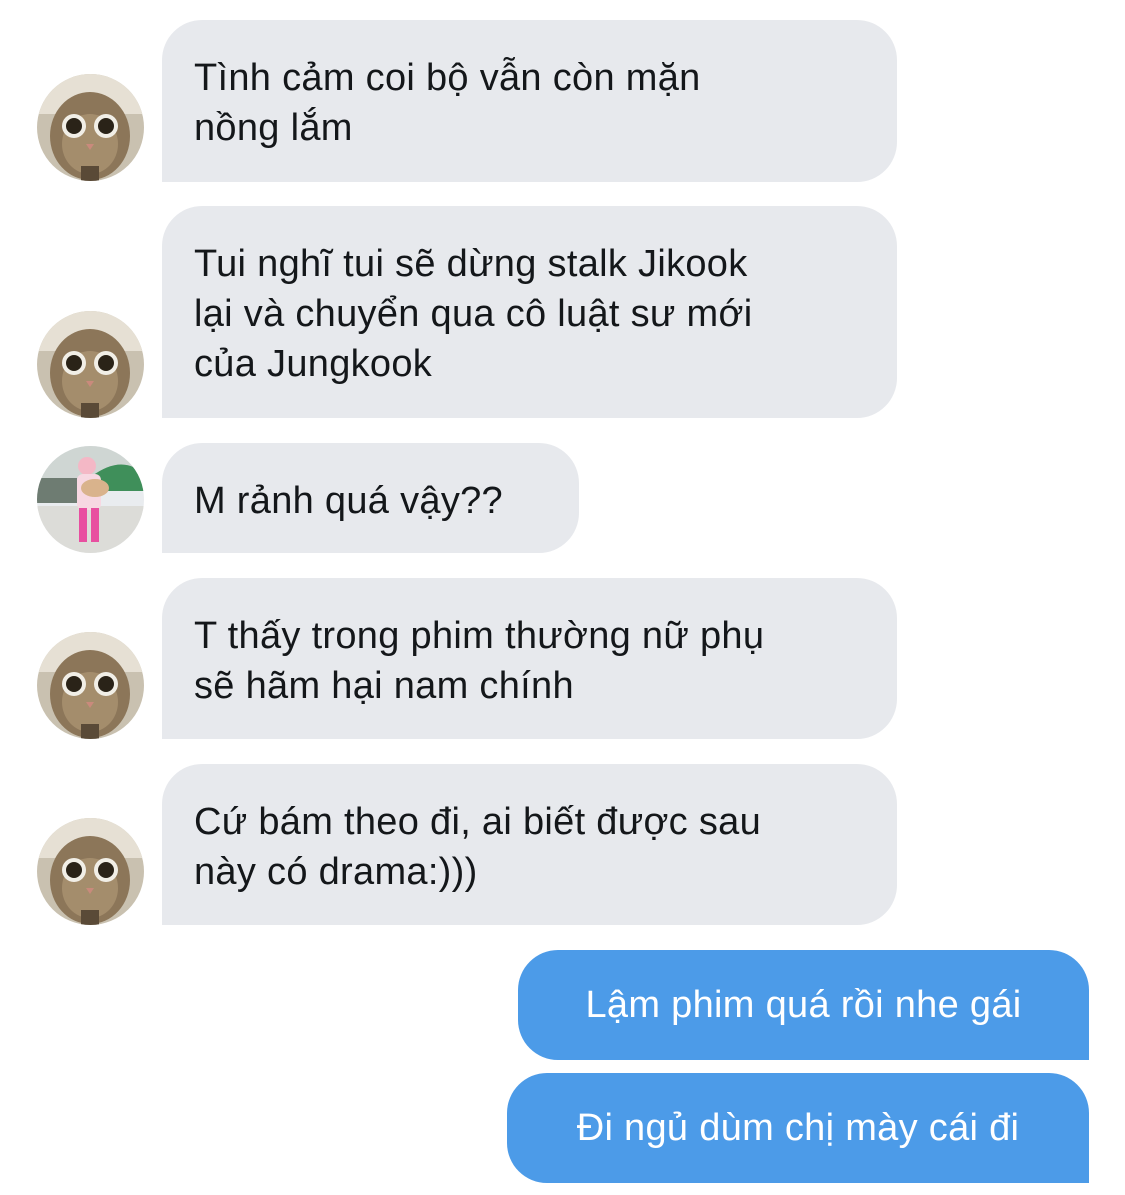  I want to click on message-text-line: Tui nghĩ tui sẽ dừng stalk Jikook, so click(471, 264).